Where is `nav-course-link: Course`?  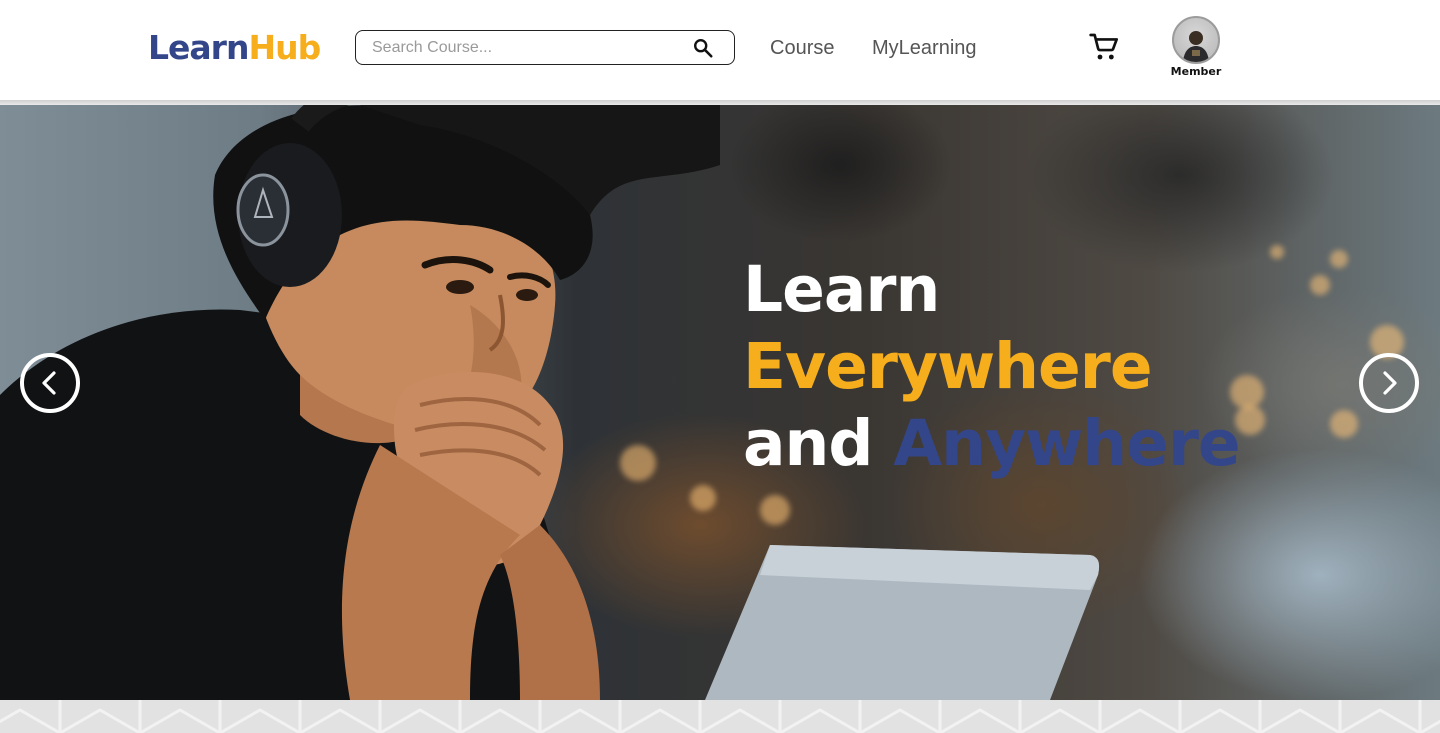 nav-course-link: Course is located at coordinates (802, 48).